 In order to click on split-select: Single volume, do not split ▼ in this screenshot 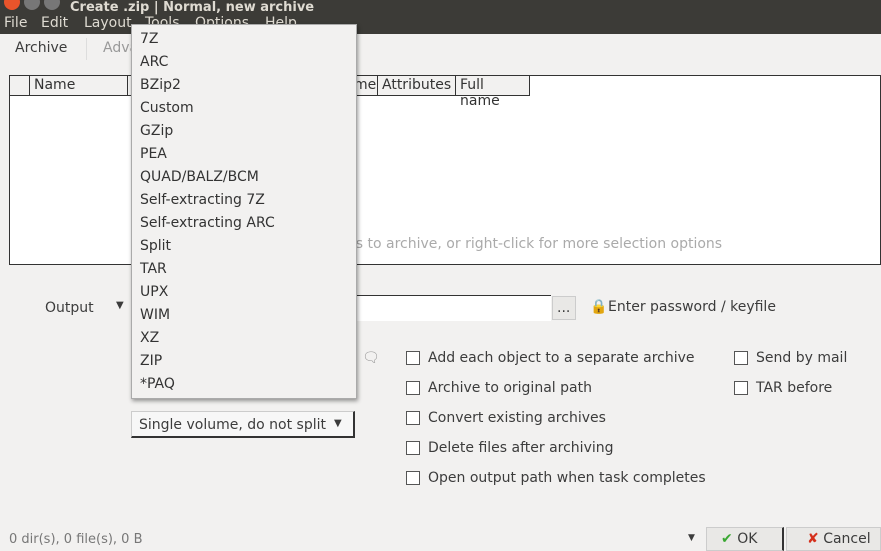, I will do `click(243, 424)`.